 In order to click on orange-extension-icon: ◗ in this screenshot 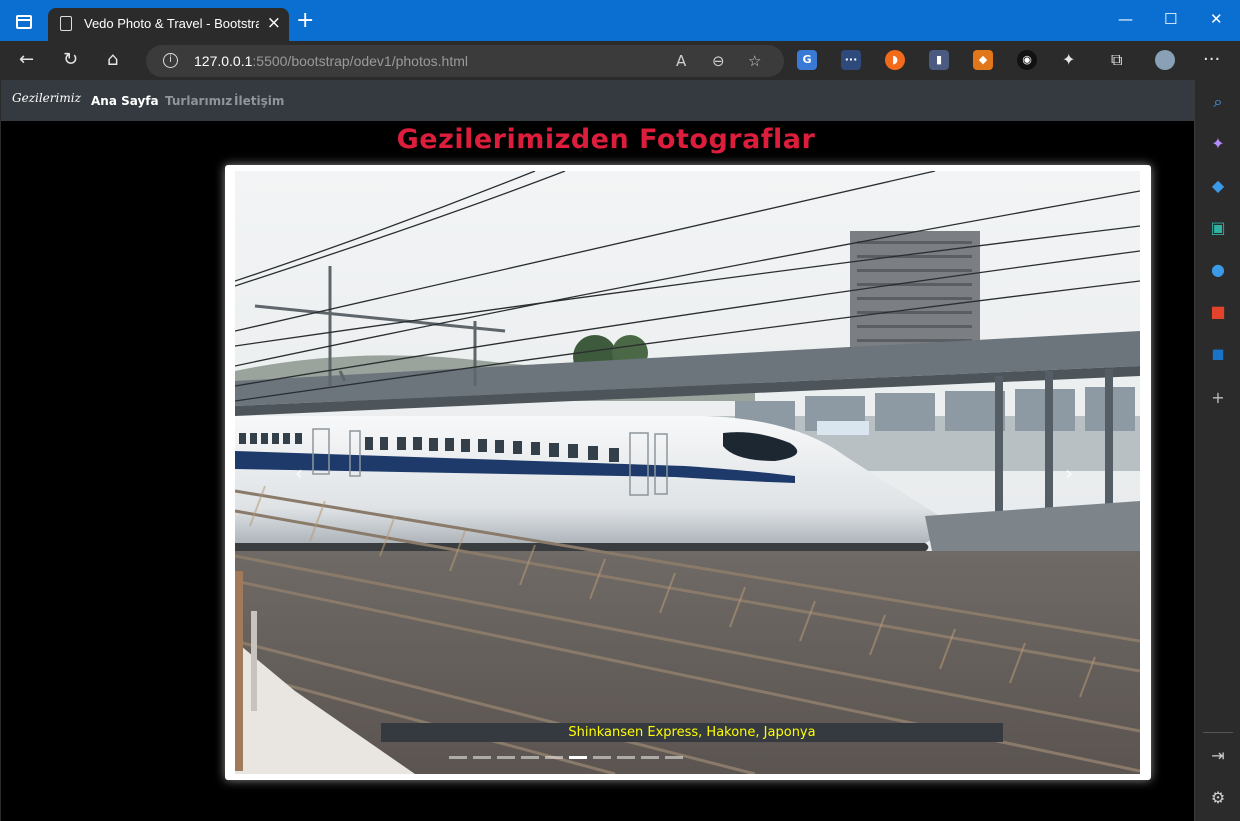, I will do `click(895, 60)`.